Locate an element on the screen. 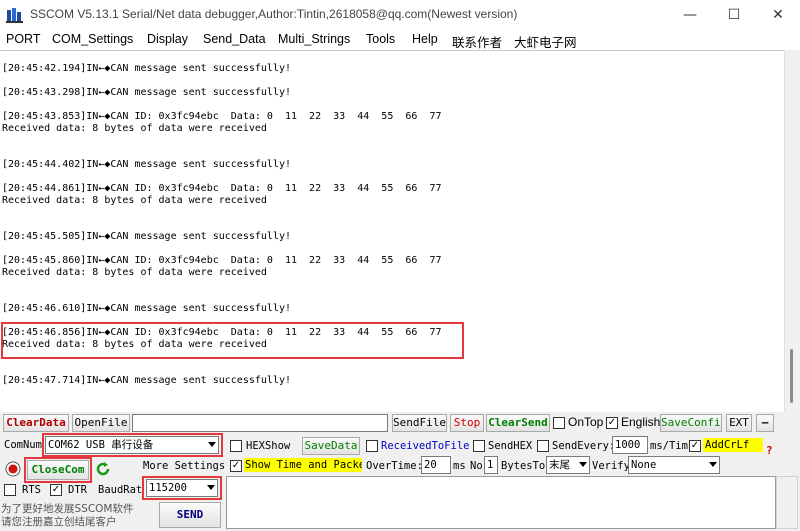  send-every-label: SendEvery: is located at coordinates (584, 446).